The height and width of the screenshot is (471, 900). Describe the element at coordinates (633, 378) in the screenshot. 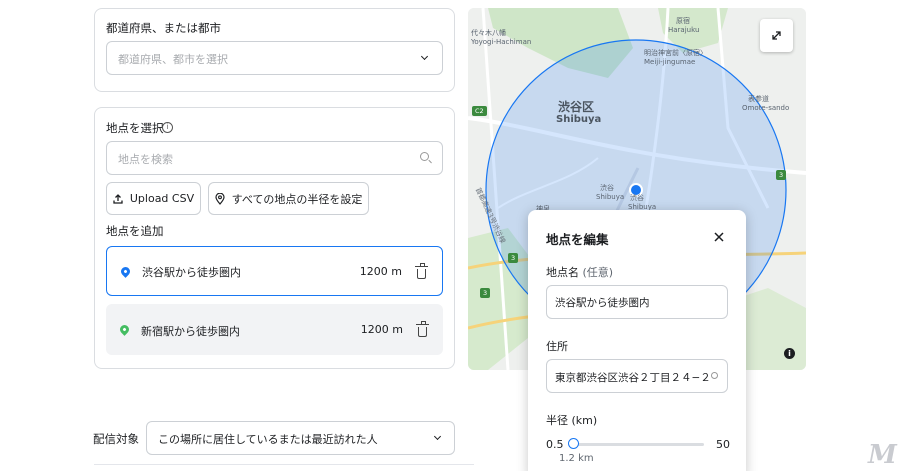

I see `address-input-value: 東京都渋谷区渋谷２丁目２４−２４` at that location.